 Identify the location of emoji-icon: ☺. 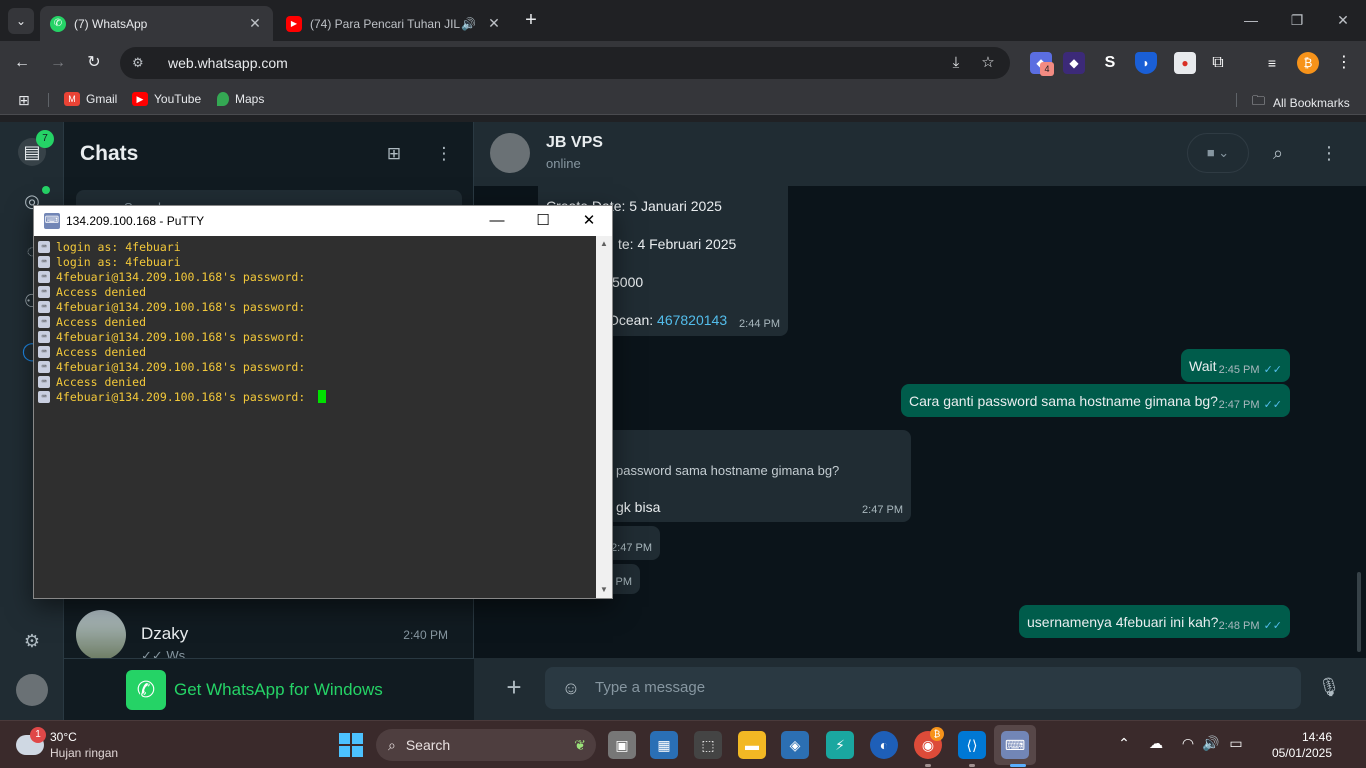
(571, 688).